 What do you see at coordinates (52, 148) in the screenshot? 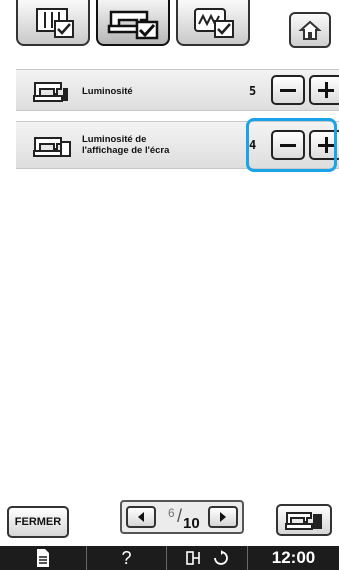
I see `sewing-machine-screen-icon` at bounding box center [52, 148].